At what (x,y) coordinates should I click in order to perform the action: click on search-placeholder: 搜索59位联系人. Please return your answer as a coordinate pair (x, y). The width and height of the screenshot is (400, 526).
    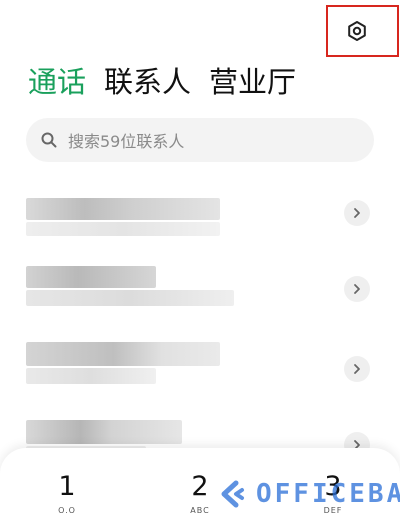
    Looking at the image, I should click on (126, 141).